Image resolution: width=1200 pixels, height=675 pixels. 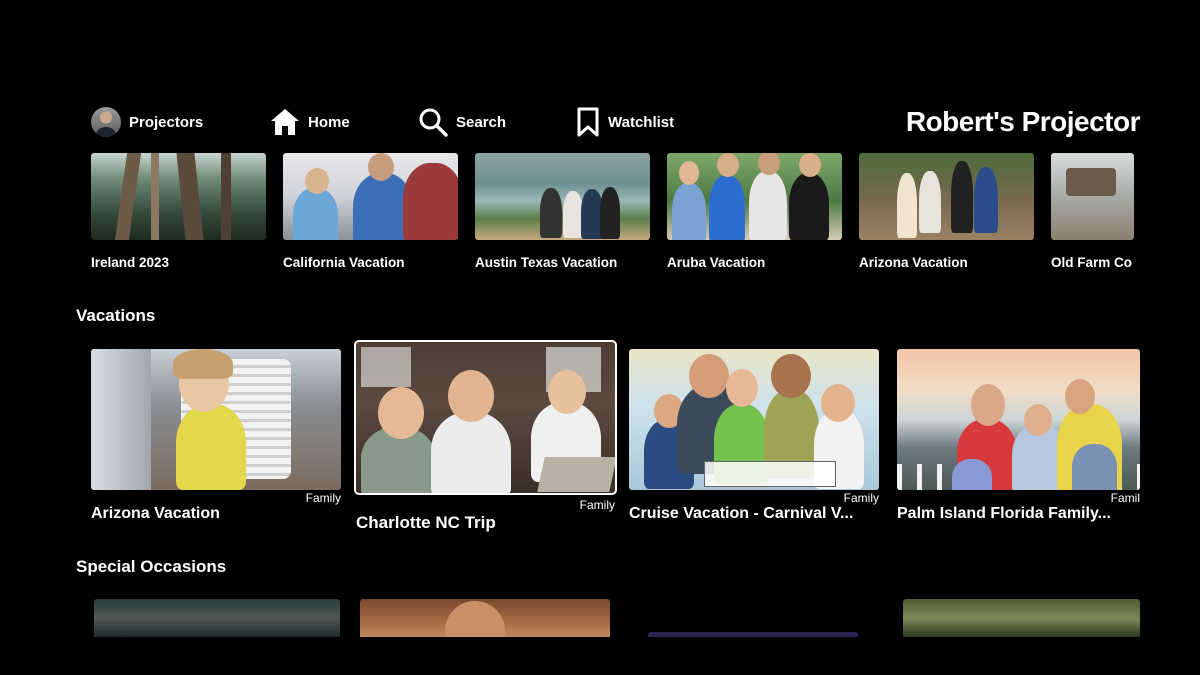 I want to click on thumb-arizona-vacation: Arizona Vacation, so click(x=946, y=211).